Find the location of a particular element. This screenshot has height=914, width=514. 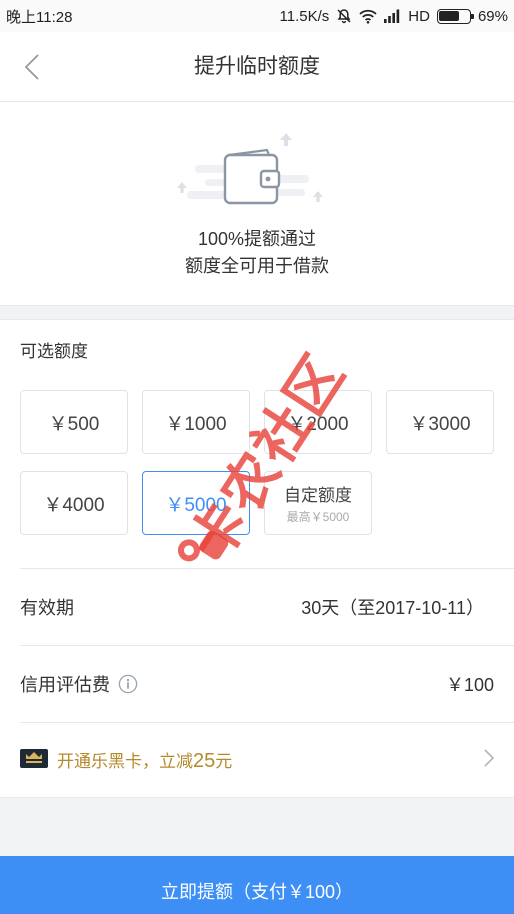

amount-section-title: 可选额度 is located at coordinates (54, 351).